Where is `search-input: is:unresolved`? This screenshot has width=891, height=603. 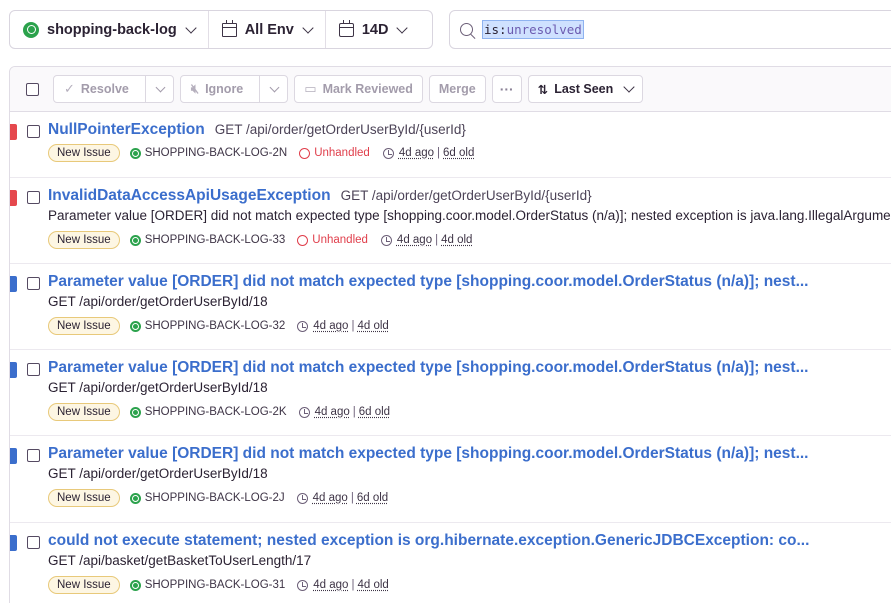
search-input: is:unresolved is located at coordinates (670, 29).